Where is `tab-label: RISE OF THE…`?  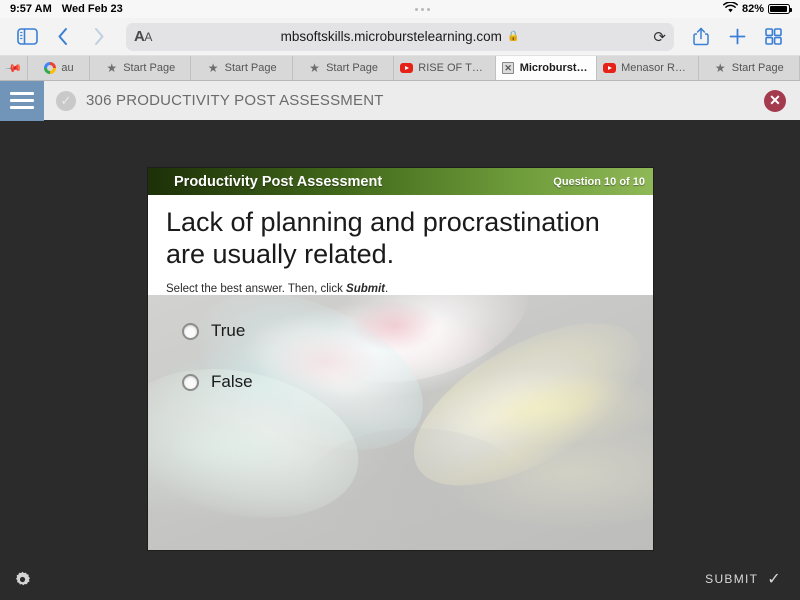 tab-label: RISE OF THE… is located at coordinates (453, 68).